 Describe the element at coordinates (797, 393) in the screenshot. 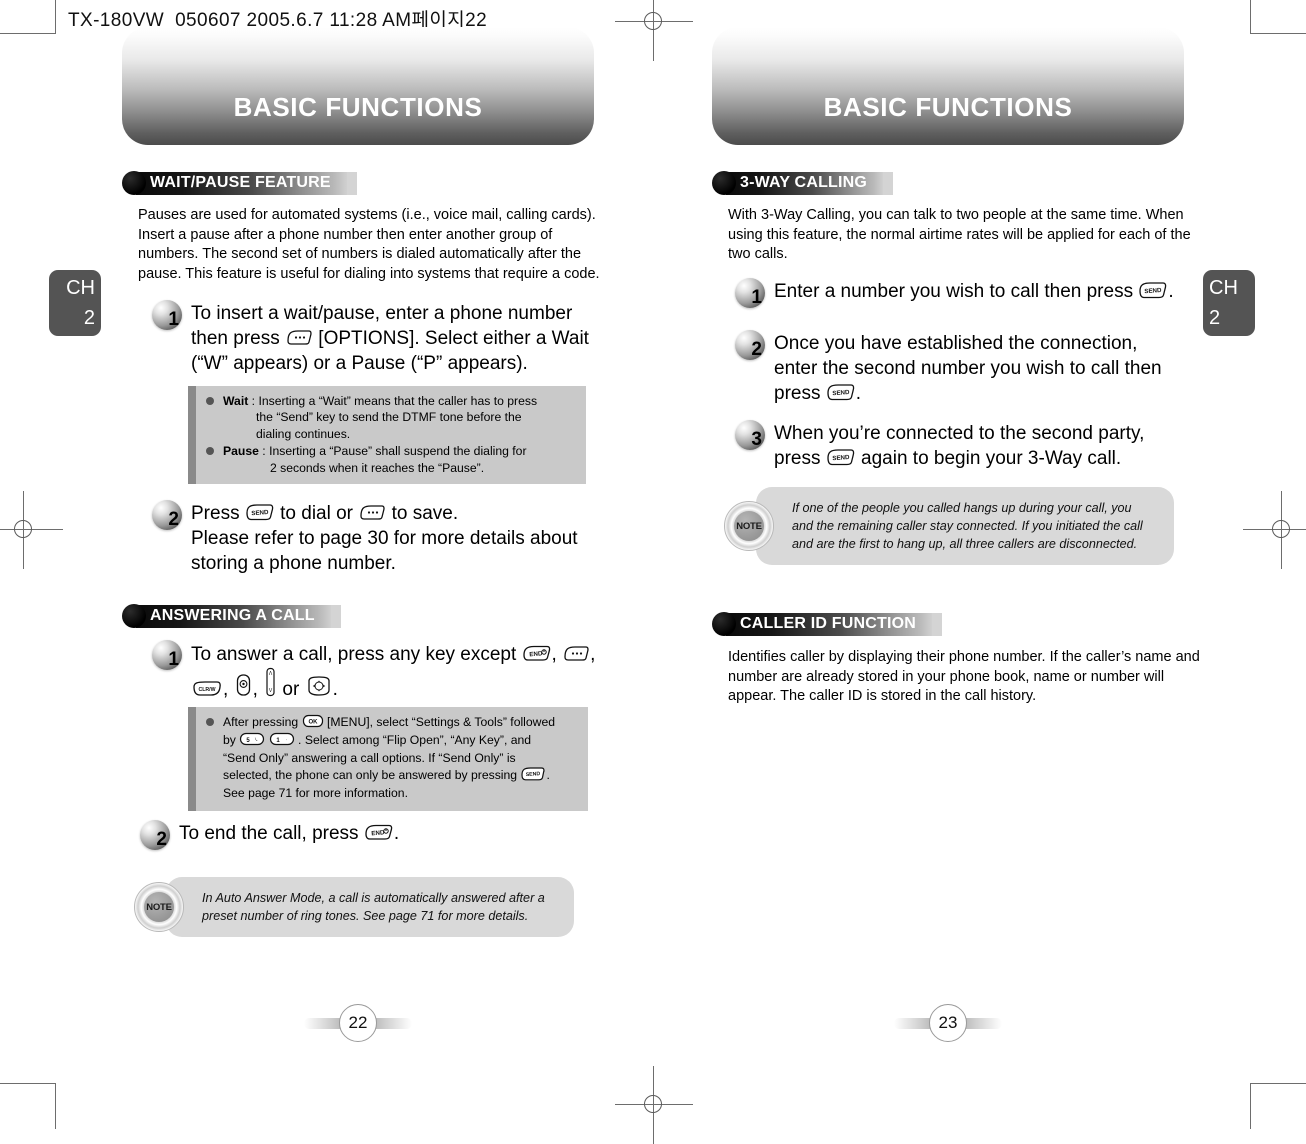

I see `step-line: press` at that location.